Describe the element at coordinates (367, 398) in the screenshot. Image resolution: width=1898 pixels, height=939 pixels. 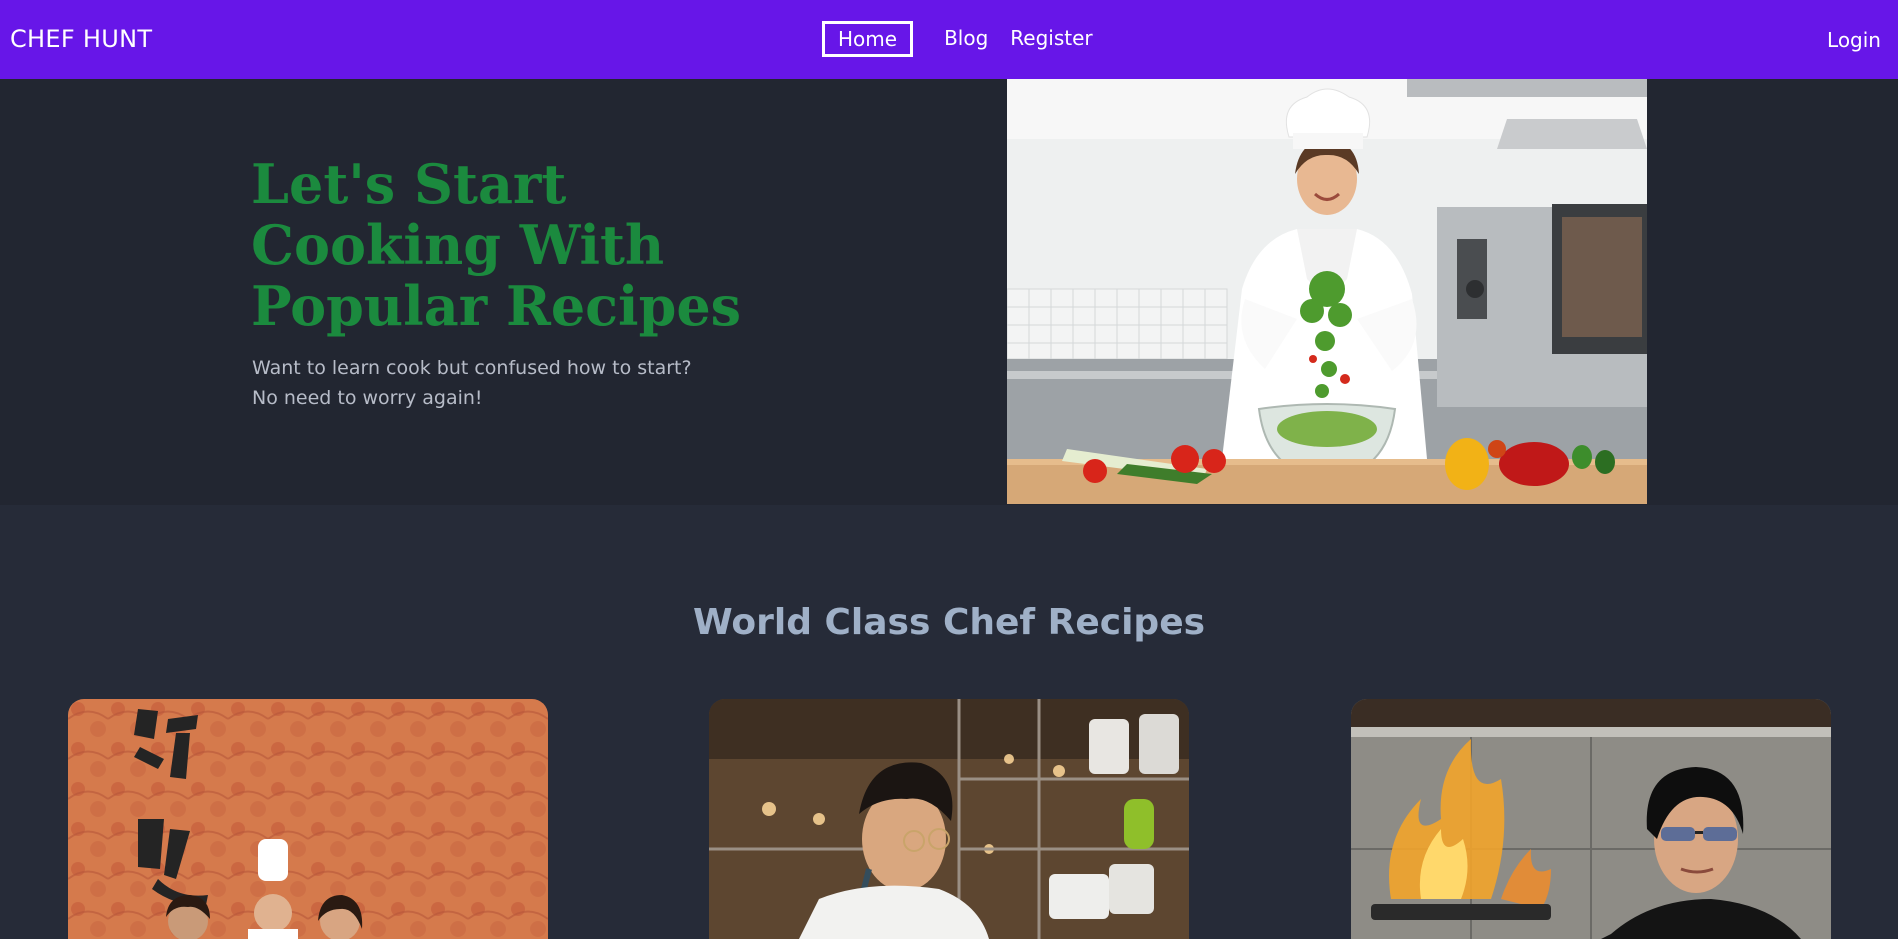
I see `hero-subtitle-line-2: No need to worry again!` at that location.